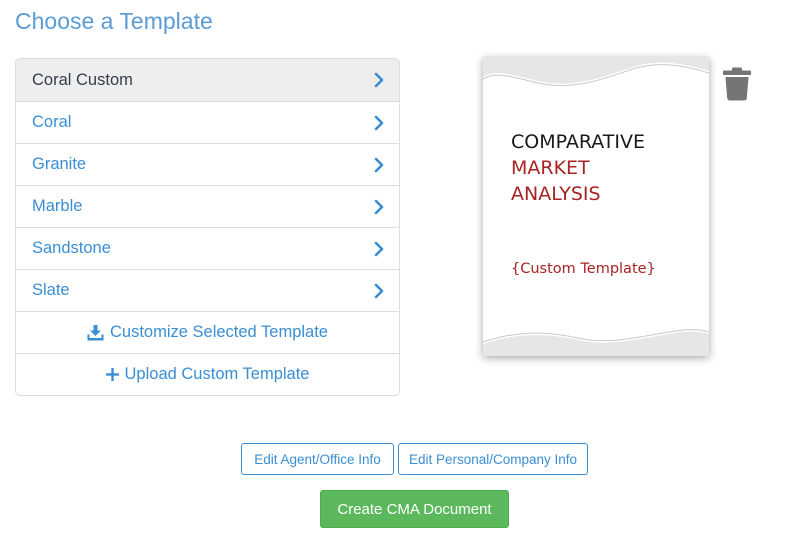  I want to click on preview-heading-line2: MARKET, so click(550, 168).